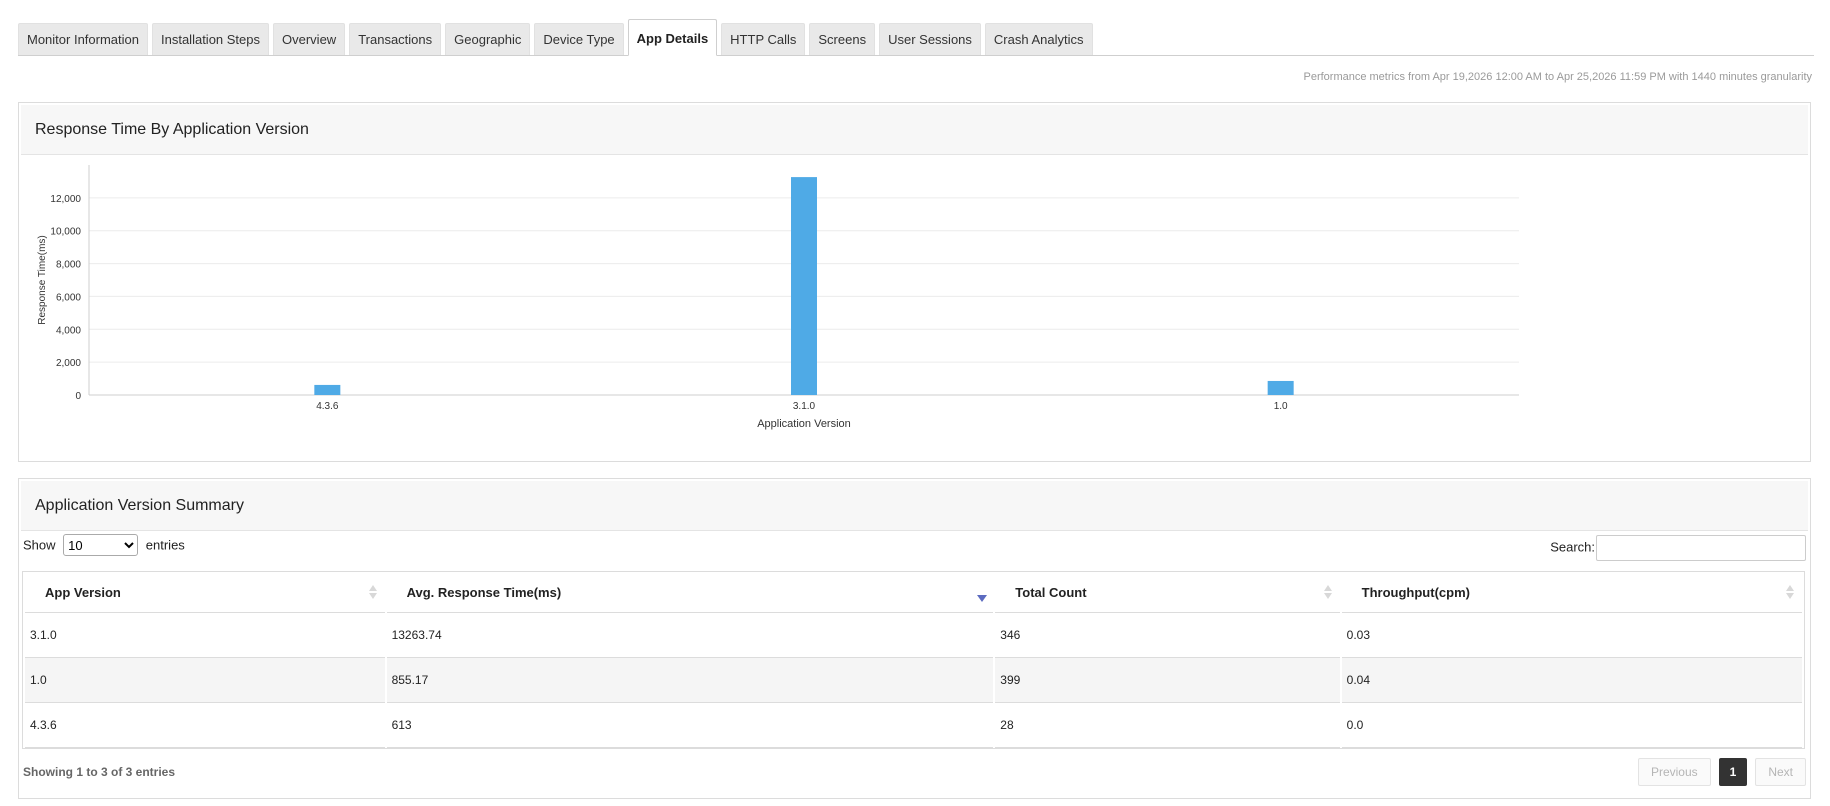 The image size is (1830, 806). Describe the element at coordinates (690, 725) in the screenshot. I see `cell-avg-response-time: 613` at that location.